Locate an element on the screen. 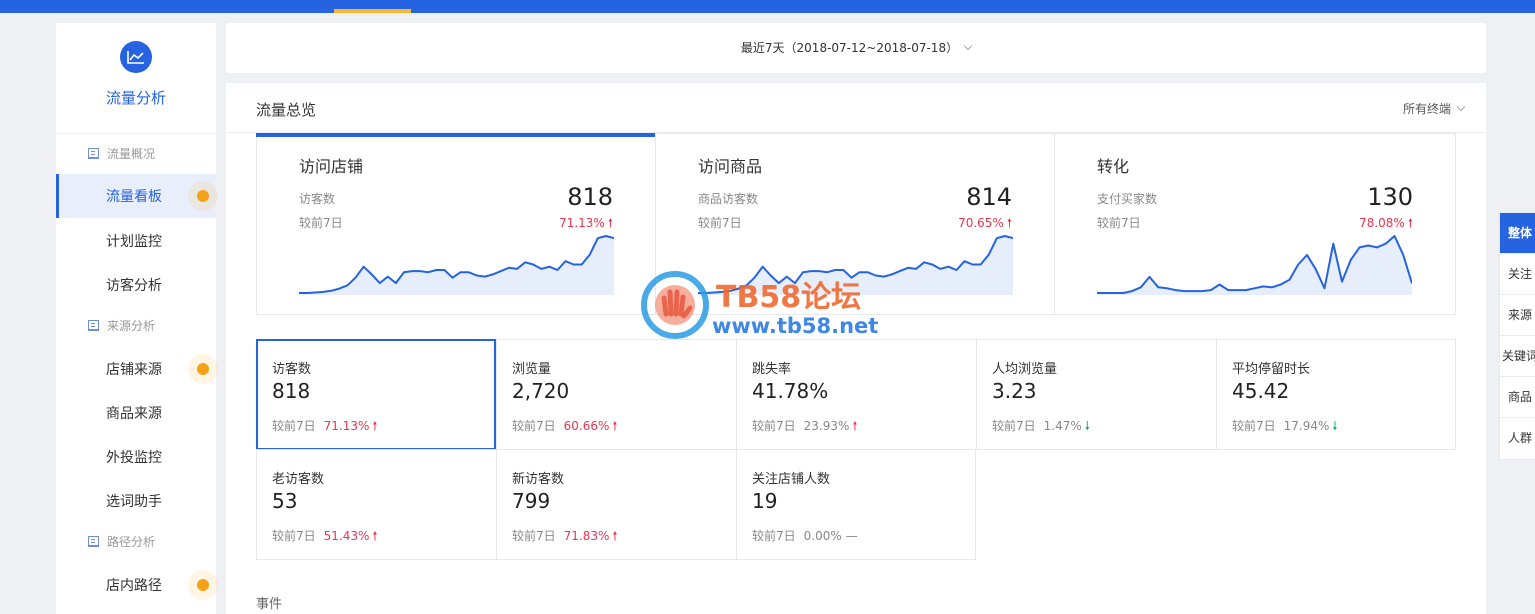 This screenshot has width=1535, height=614. terminal-dropdown: 所有终端 is located at coordinates (1434, 108).